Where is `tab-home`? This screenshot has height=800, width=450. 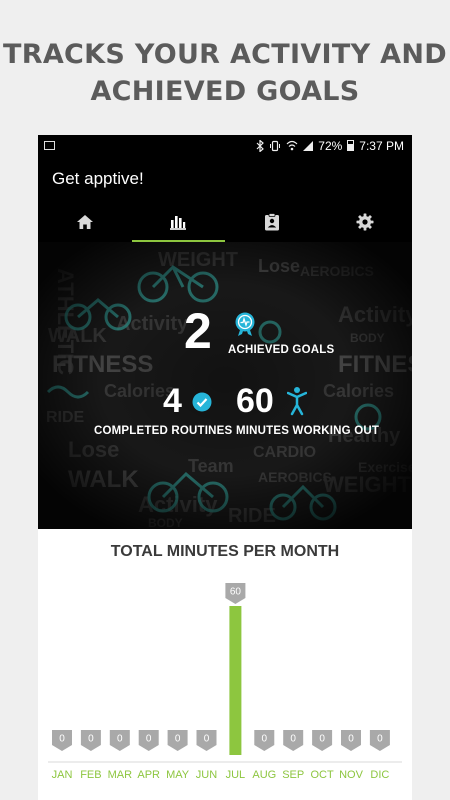 tab-home is located at coordinates (85, 222).